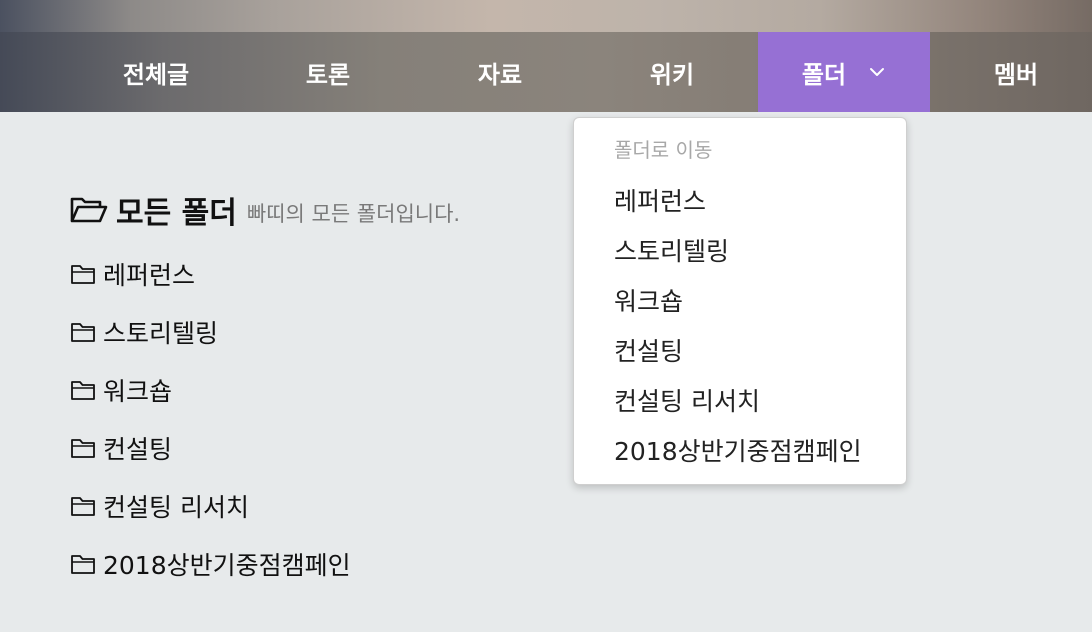 This screenshot has width=1092, height=632. What do you see at coordinates (671, 250) in the screenshot?
I see `dropdown-item: 스토리텔링` at bounding box center [671, 250].